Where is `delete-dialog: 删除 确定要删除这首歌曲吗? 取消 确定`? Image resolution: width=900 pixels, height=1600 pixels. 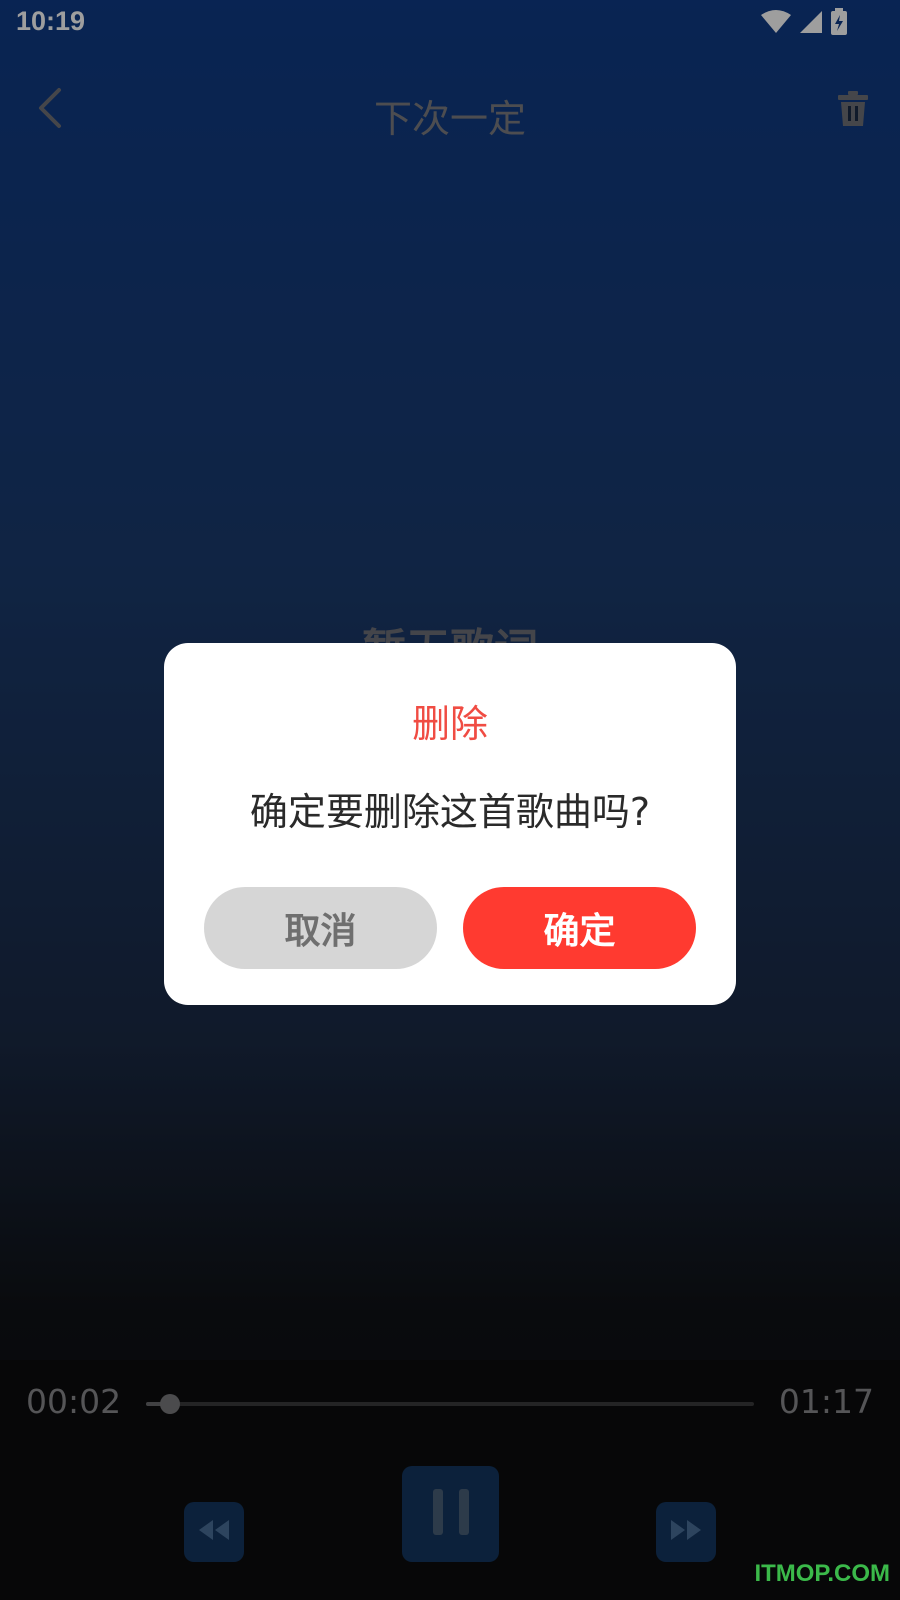 delete-dialog: 删除 确定要删除这首歌曲吗? 取消 确定 is located at coordinates (450, 824).